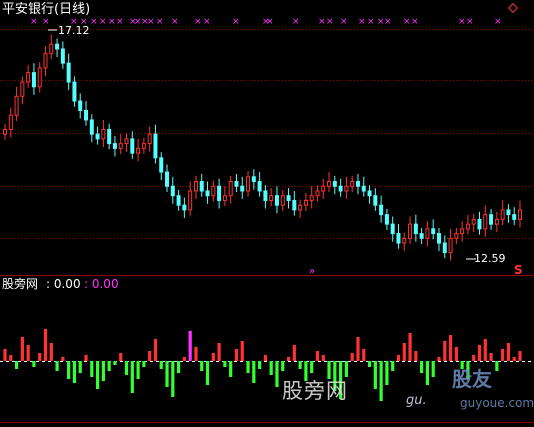 This screenshot has height=427, width=534. I want to click on main-panel-title: 平安银行(日线), so click(46, 9).